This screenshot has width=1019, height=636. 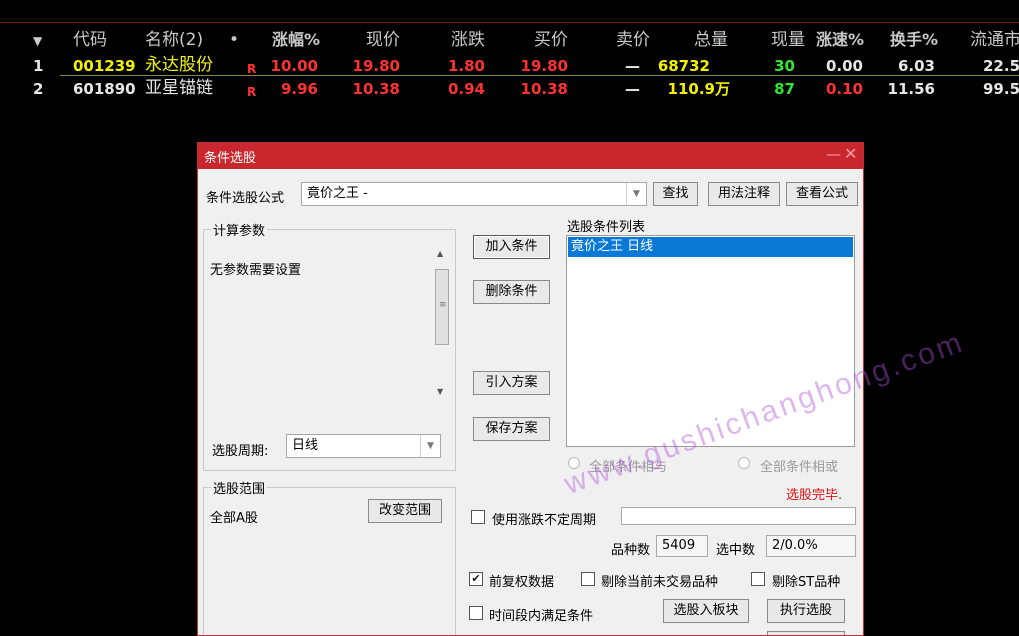 I want to click on period-select: 日线 ▼, so click(x=363, y=446).